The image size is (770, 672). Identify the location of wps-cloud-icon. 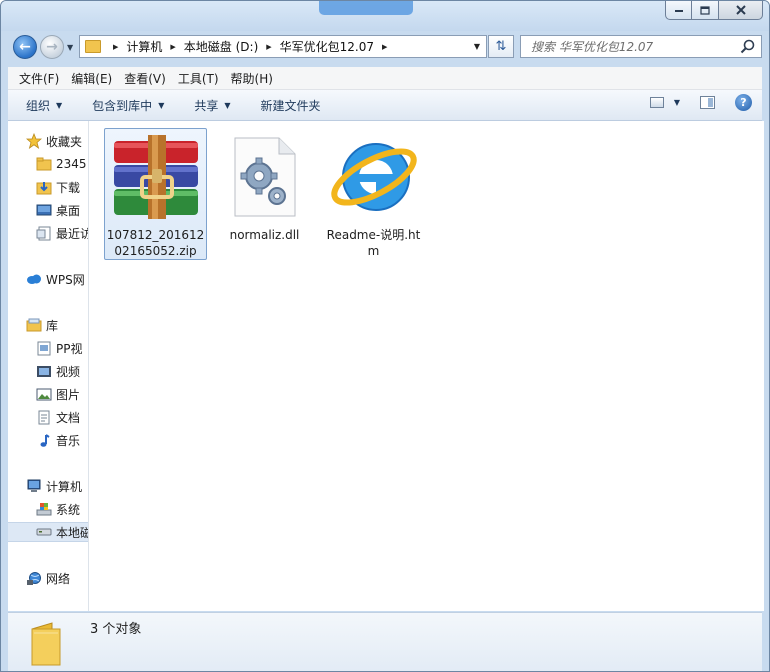
(34, 279).